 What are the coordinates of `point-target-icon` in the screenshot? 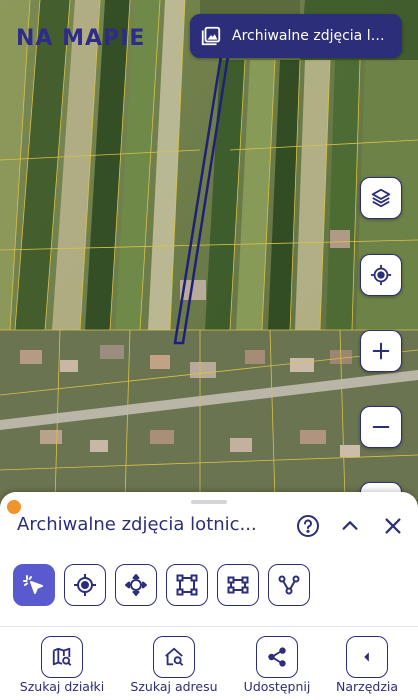 It's located at (85, 585).